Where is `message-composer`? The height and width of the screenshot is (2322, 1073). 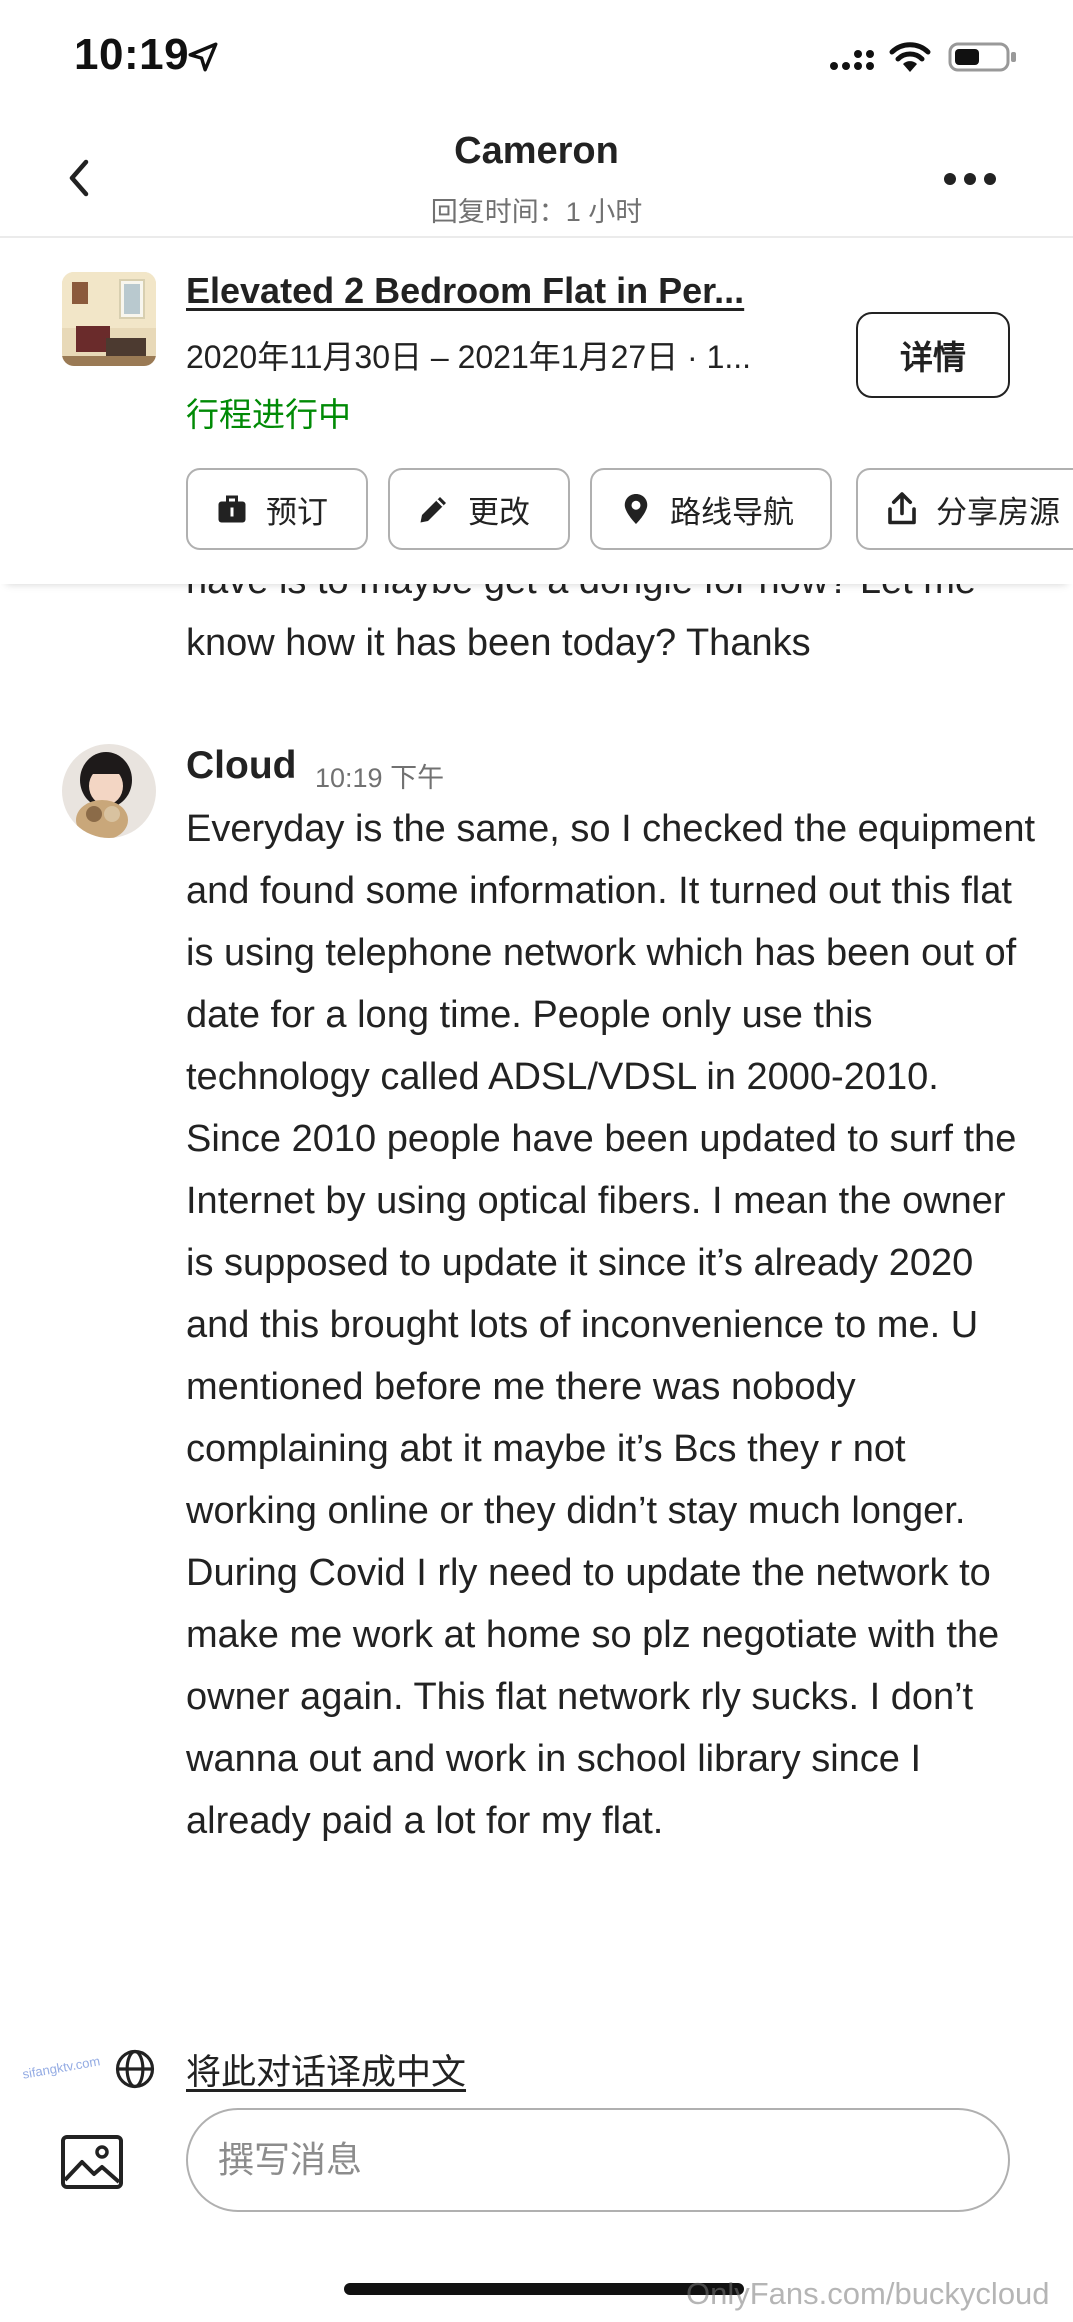 message-composer is located at coordinates (536, 2160).